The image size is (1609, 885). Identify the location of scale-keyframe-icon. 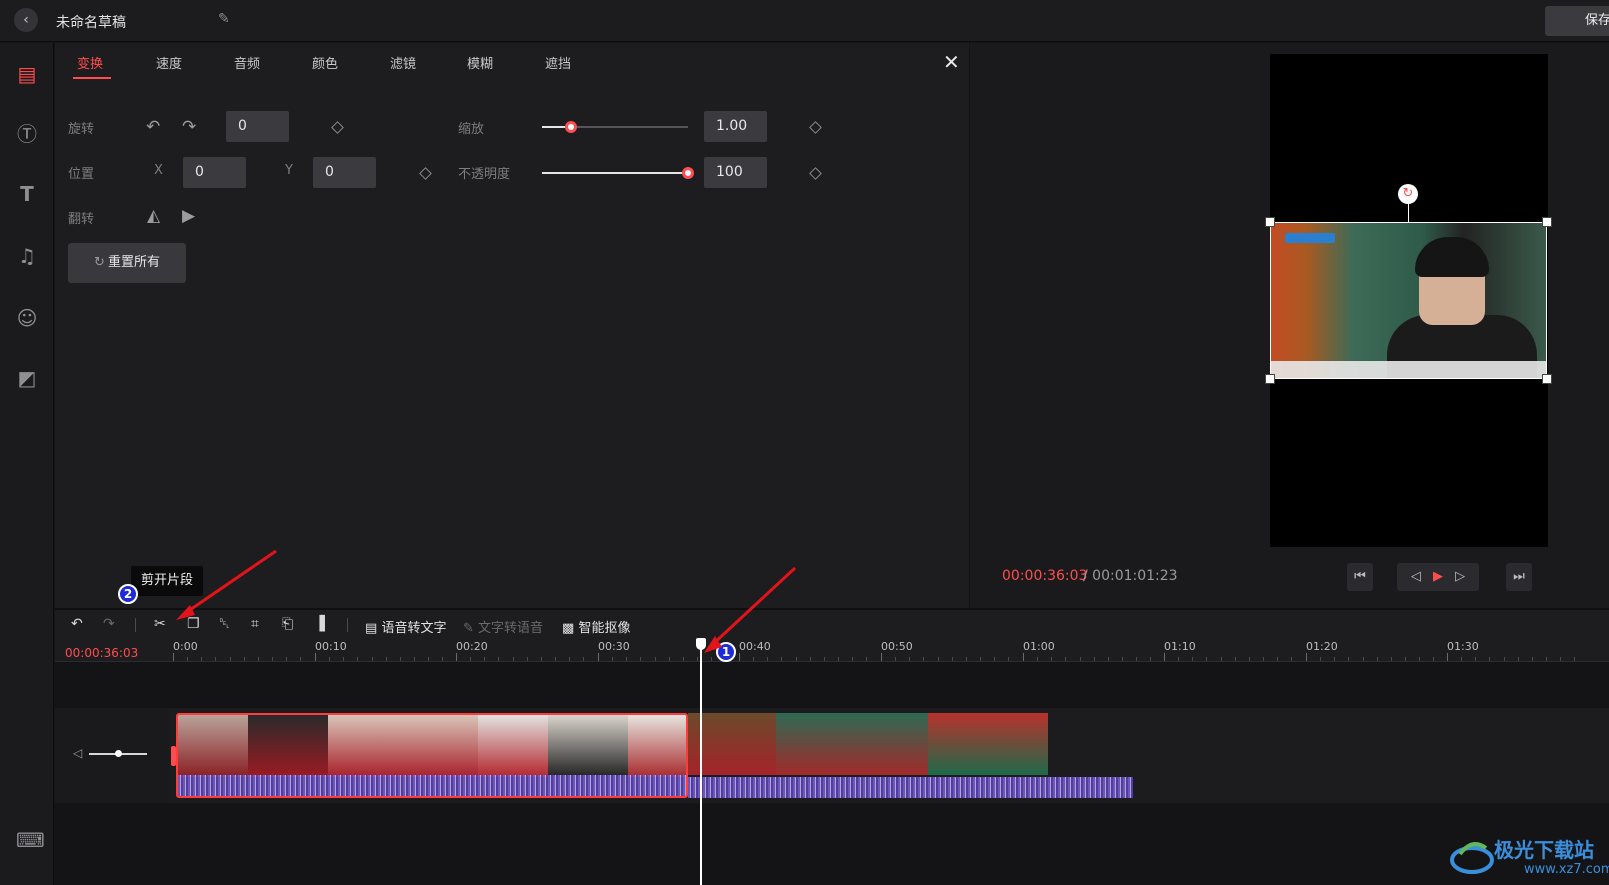
(815, 127).